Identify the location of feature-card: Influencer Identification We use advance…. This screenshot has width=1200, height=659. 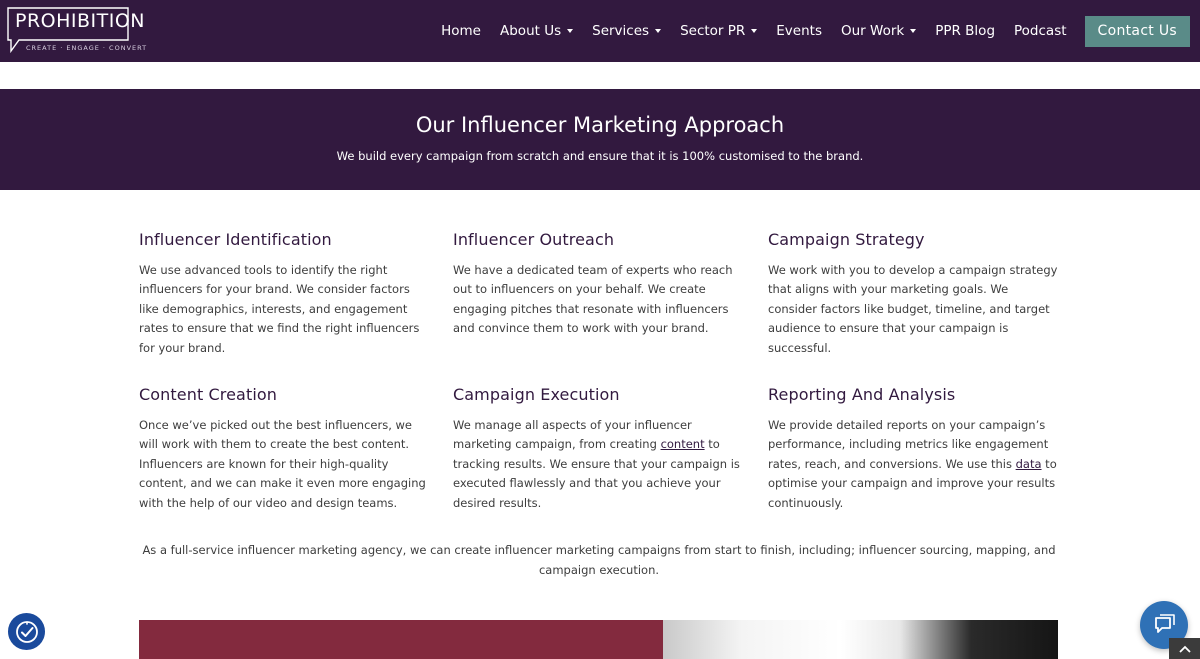
(284, 294).